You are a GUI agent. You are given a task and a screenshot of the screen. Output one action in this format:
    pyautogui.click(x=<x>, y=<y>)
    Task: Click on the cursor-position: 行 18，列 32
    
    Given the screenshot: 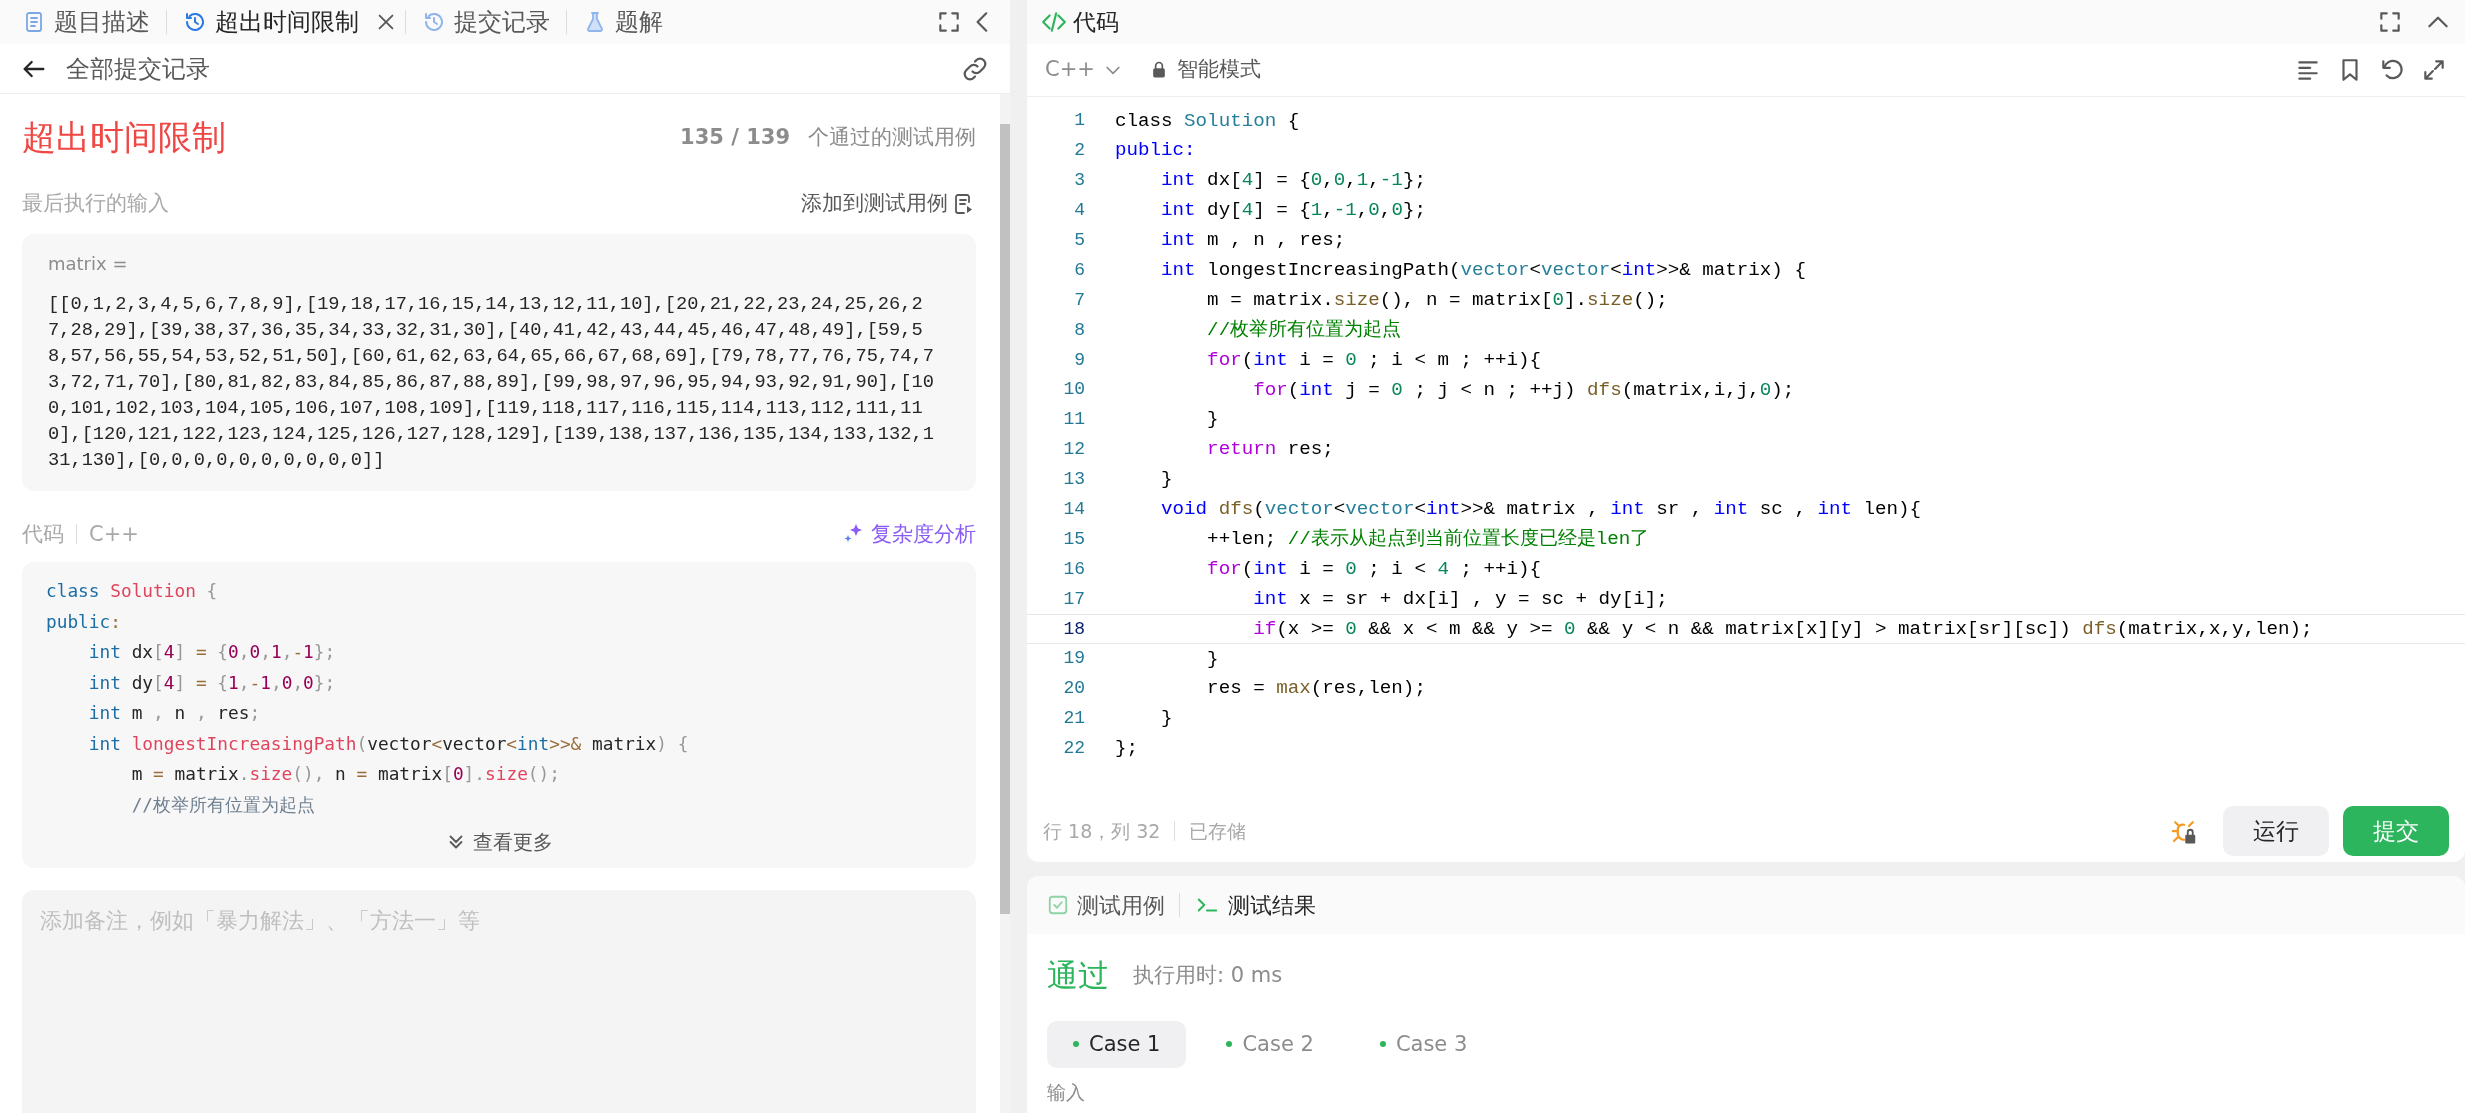 What is the action you would take?
    pyautogui.click(x=1102, y=831)
    